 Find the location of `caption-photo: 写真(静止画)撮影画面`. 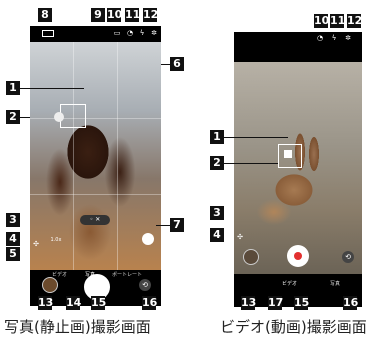

caption-photo: 写真(静止画)撮影画面 is located at coordinates (77, 327).